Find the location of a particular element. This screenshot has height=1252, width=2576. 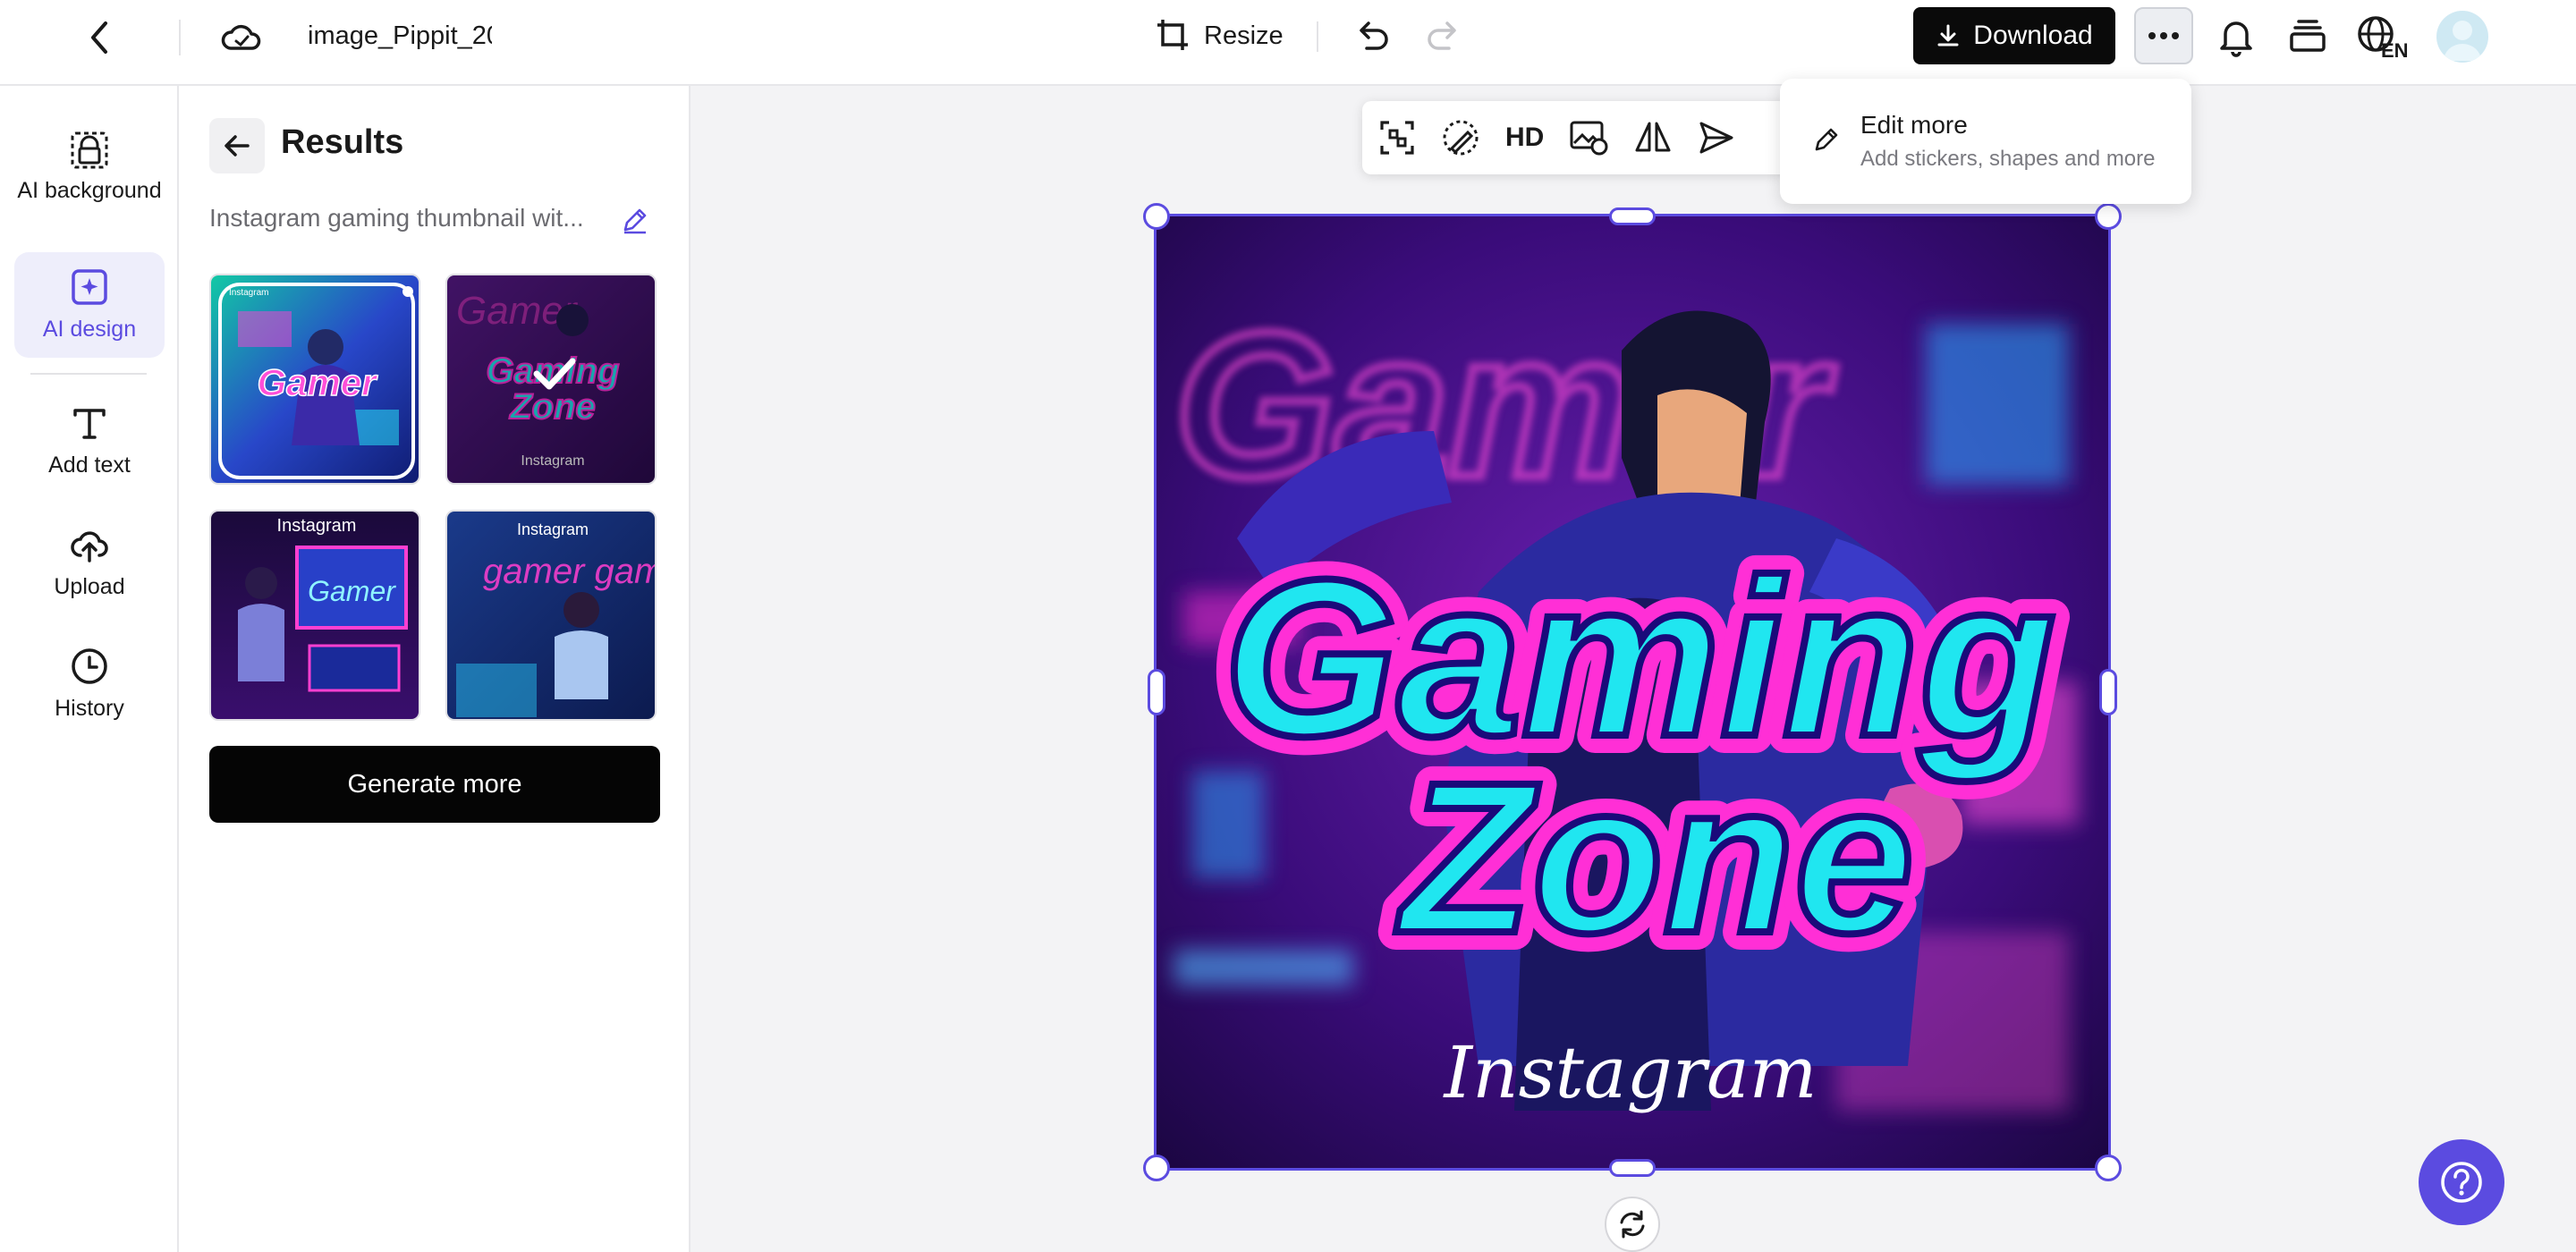

hd-upscale-button: HD is located at coordinates (1524, 138).